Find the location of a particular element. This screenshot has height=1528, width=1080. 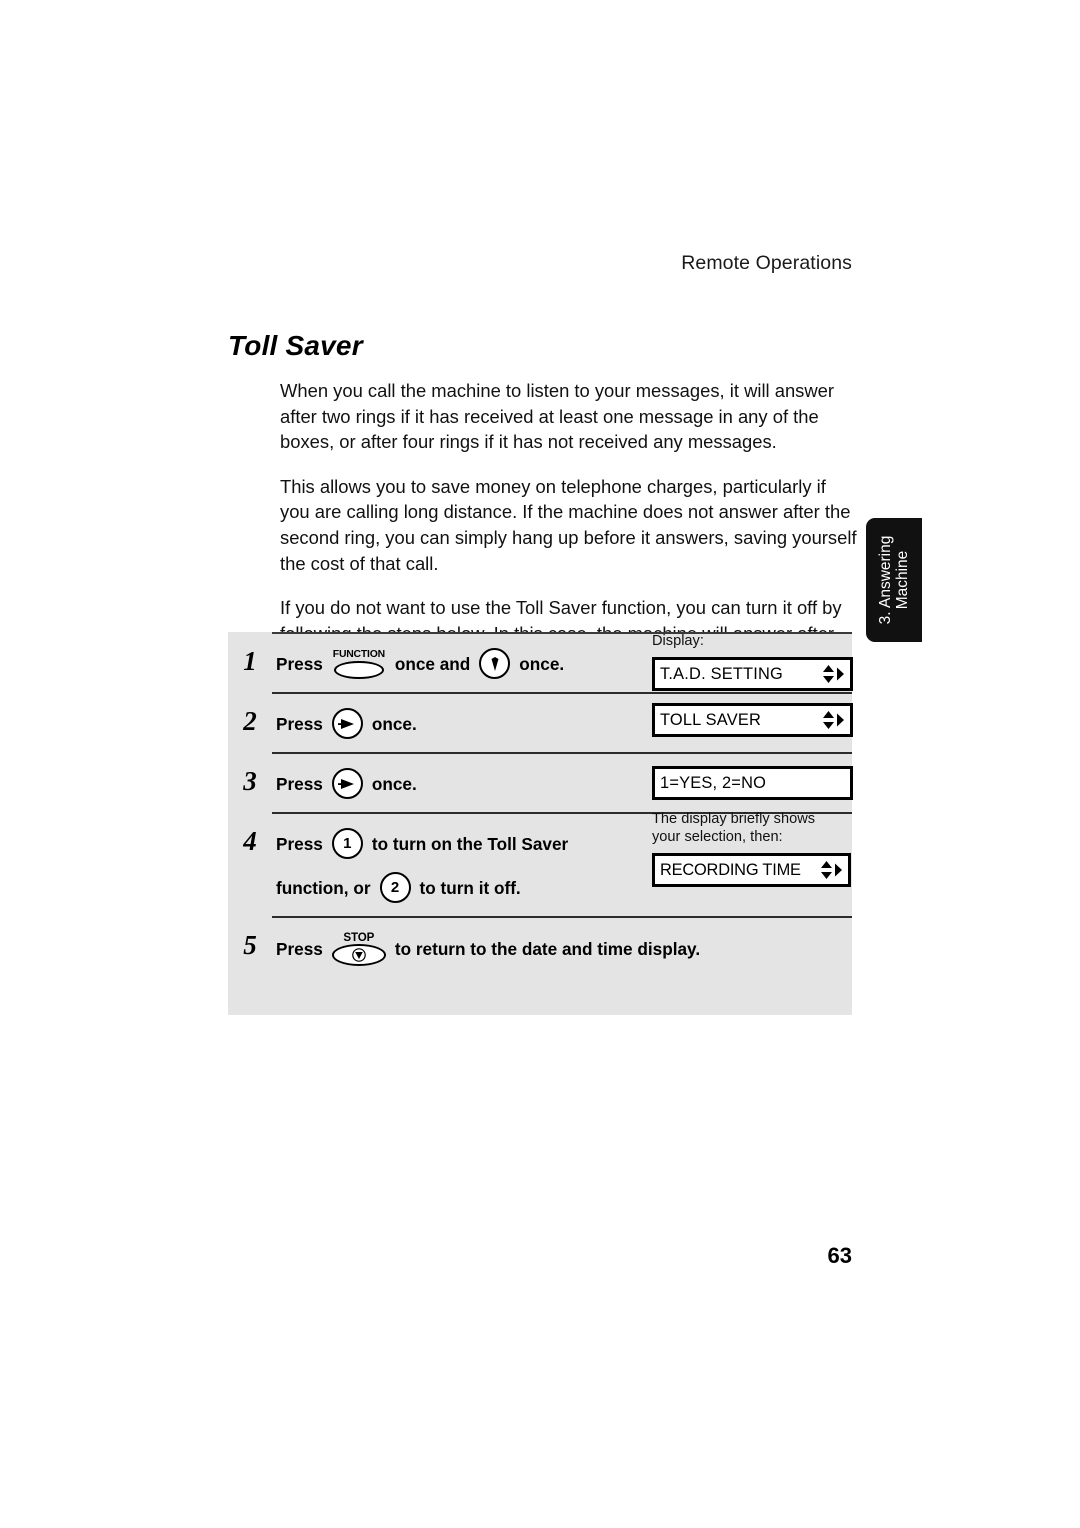

display-column: TOLL SAVER is located at coordinates (752, 720).